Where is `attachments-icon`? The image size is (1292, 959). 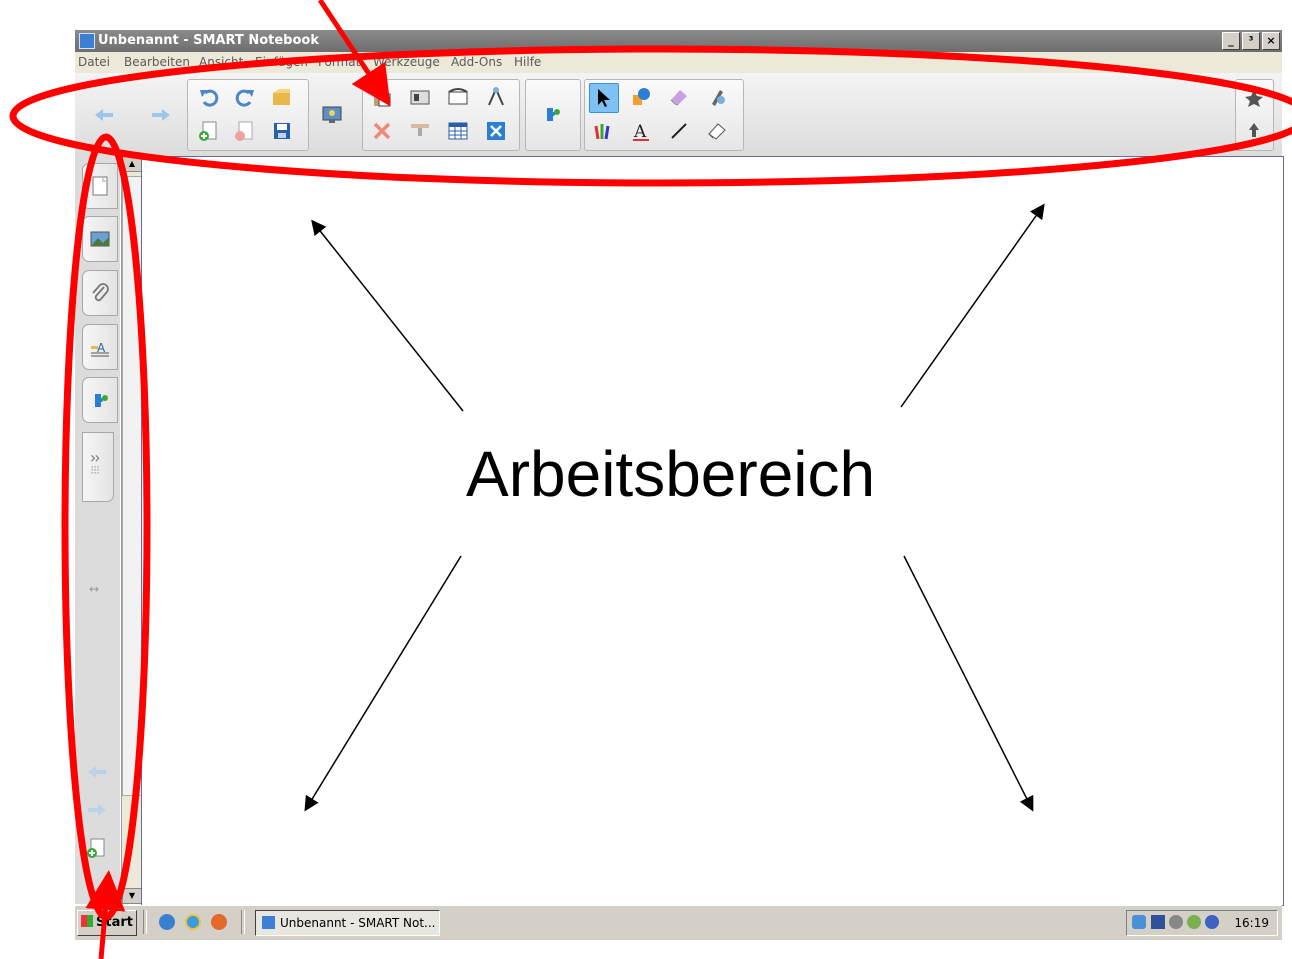
attachments-icon is located at coordinates (100, 292).